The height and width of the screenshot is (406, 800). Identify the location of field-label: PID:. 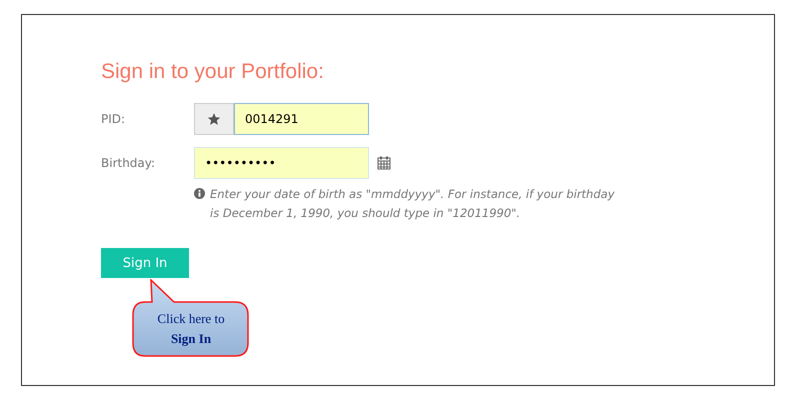
(113, 119).